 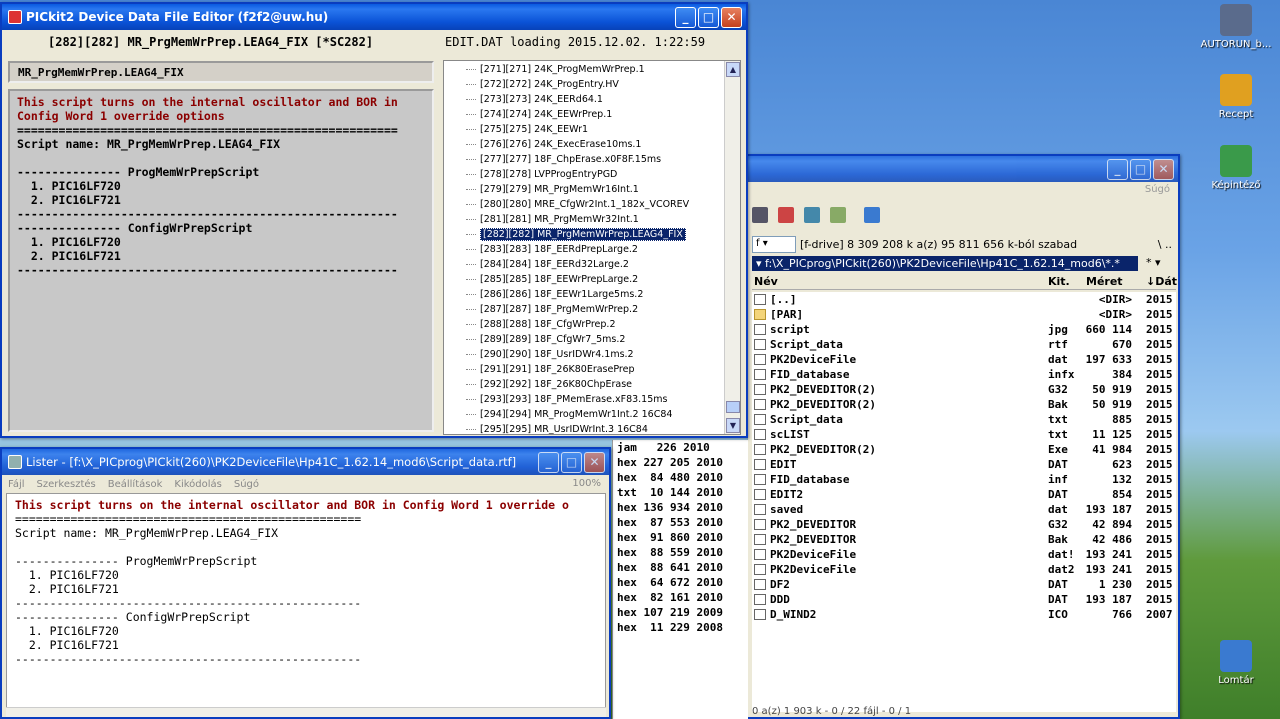 What do you see at coordinates (766, 281) in the screenshot?
I see `col-name: Név` at bounding box center [766, 281].